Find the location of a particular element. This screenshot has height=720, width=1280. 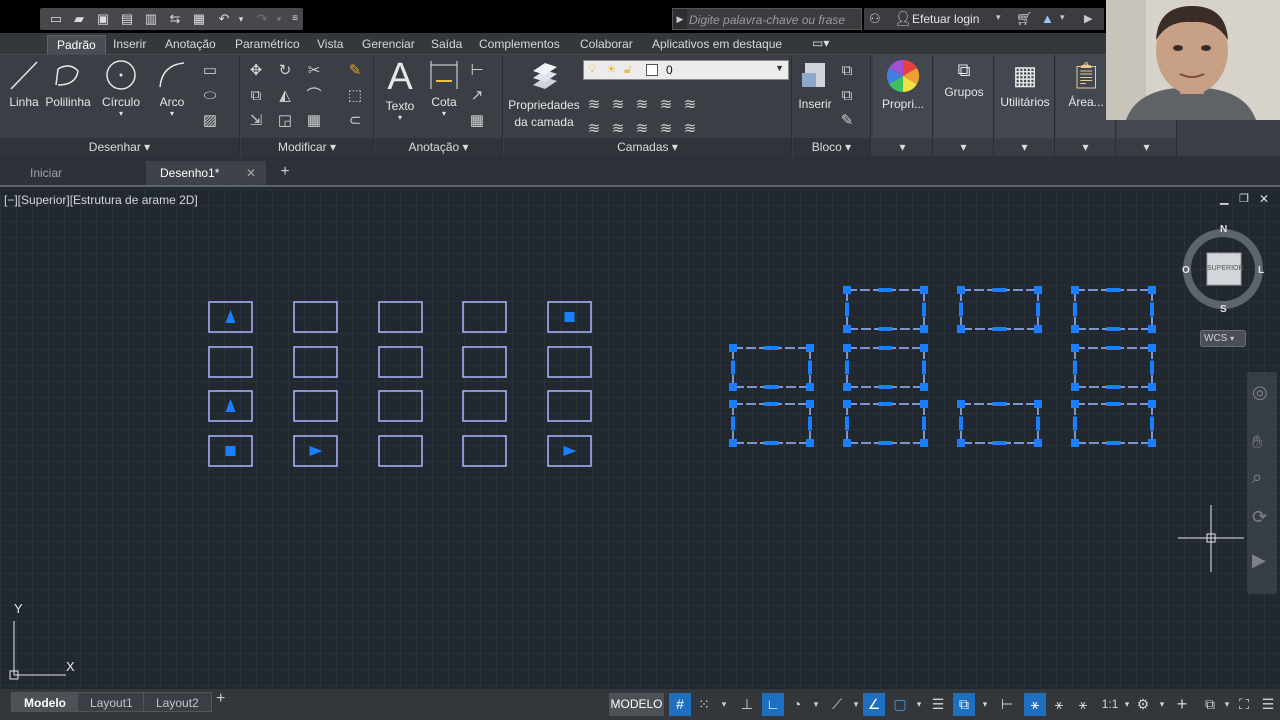

grid-icon: # is located at coordinates (680, 704).